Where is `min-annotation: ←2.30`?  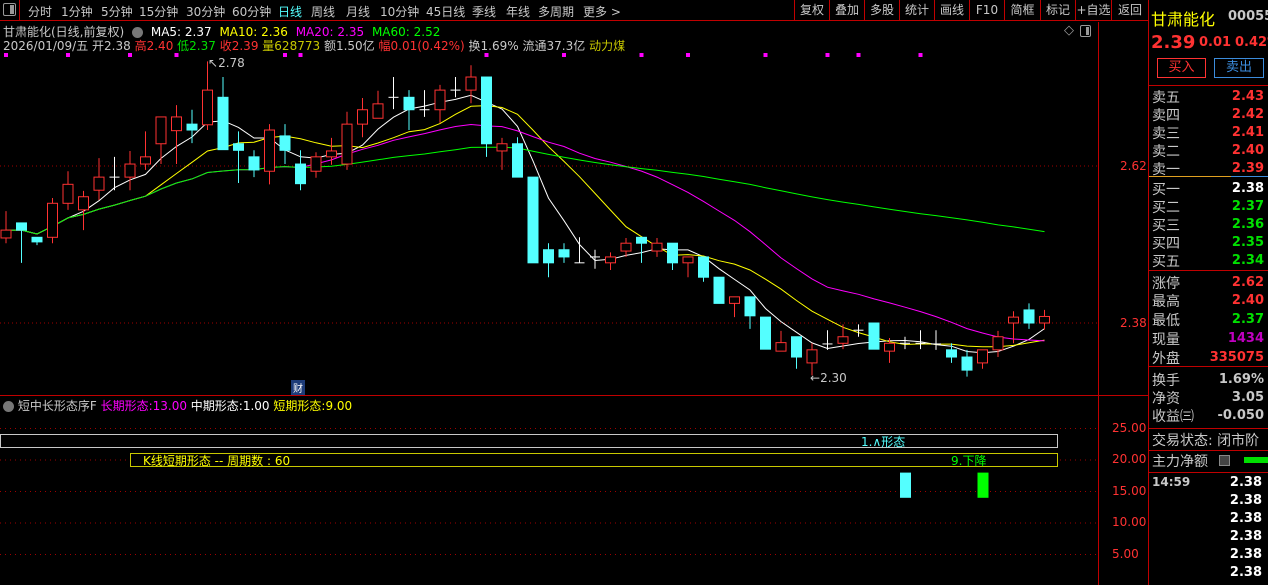 min-annotation: ←2.30 is located at coordinates (828, 378).